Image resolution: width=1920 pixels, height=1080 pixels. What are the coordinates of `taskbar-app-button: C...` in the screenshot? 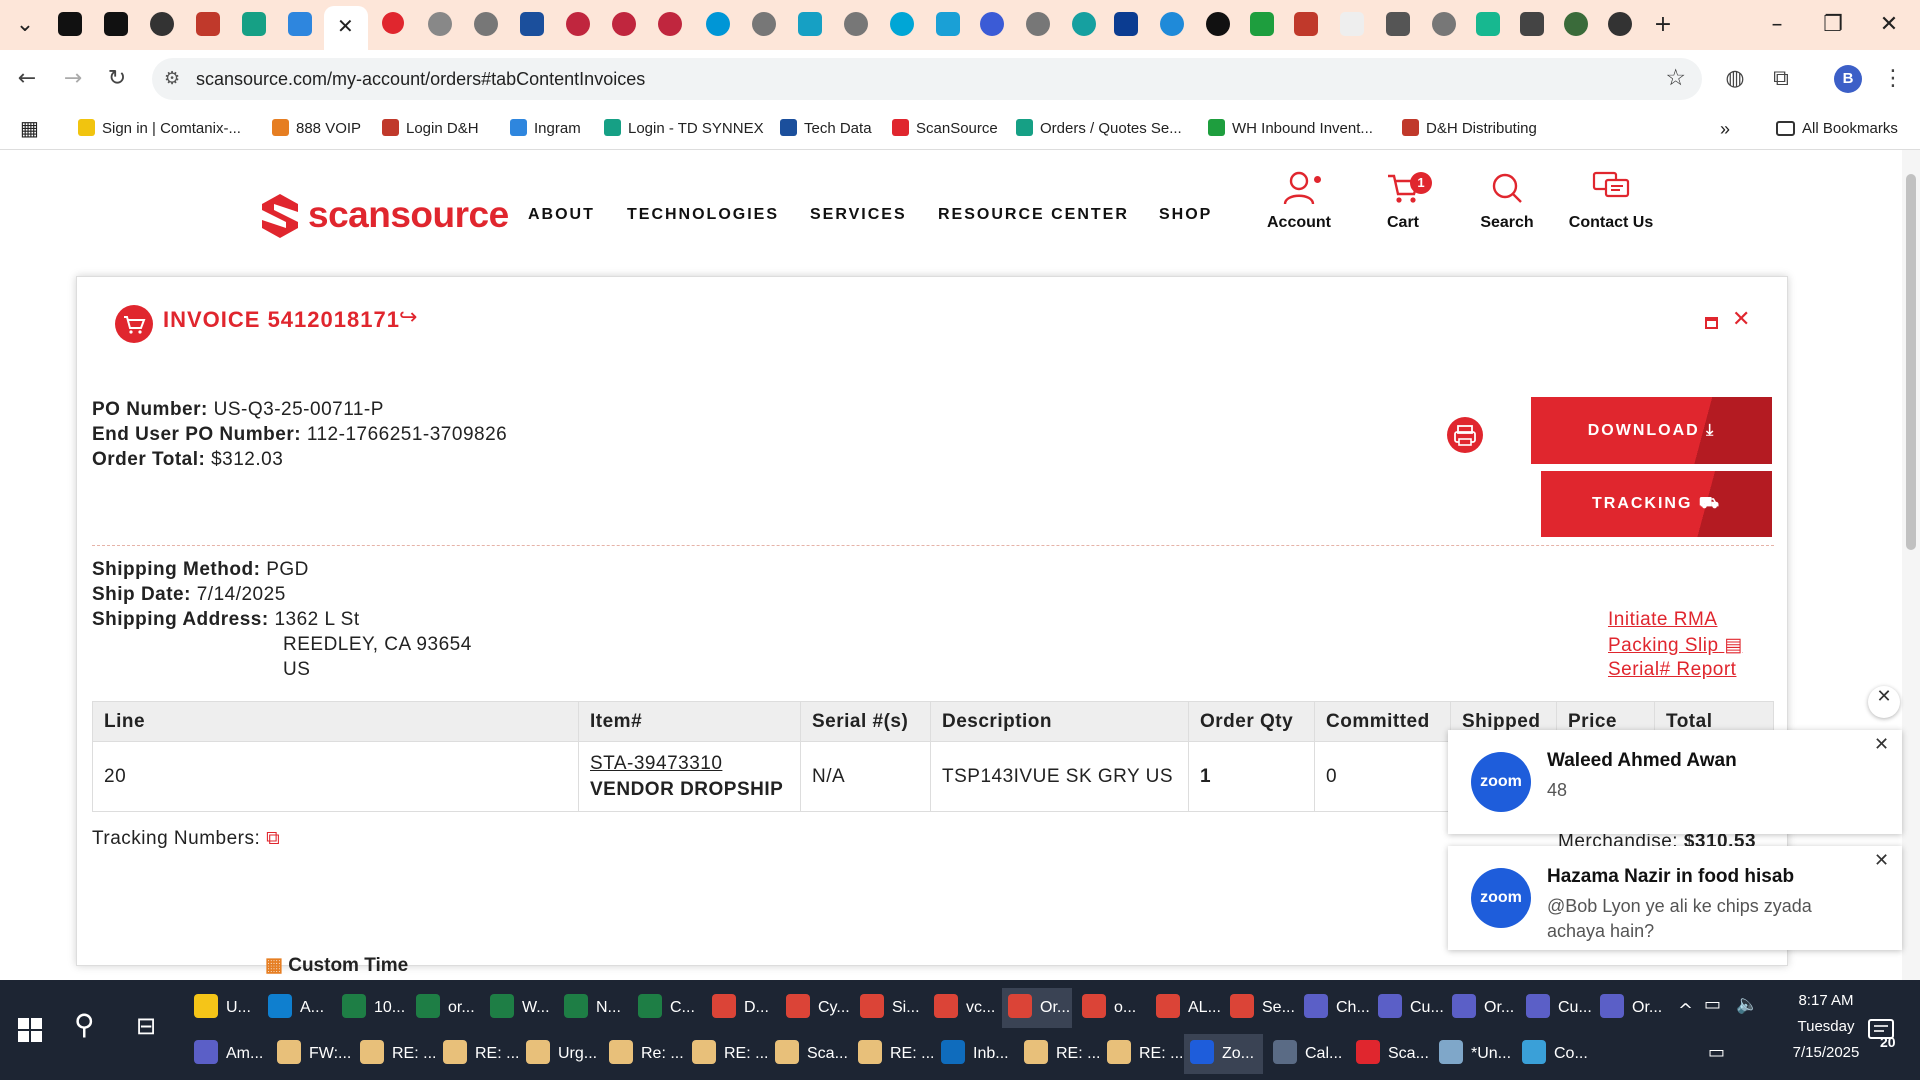 It's located at (667, 1008).